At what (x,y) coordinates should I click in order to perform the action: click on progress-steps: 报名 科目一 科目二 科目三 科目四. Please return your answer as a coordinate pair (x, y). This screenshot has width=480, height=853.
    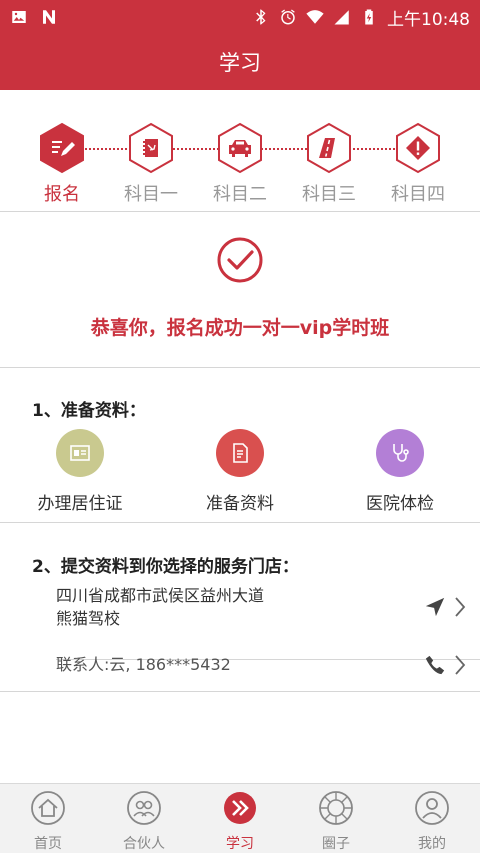
    Looking at the image, I should click on (240, 151).